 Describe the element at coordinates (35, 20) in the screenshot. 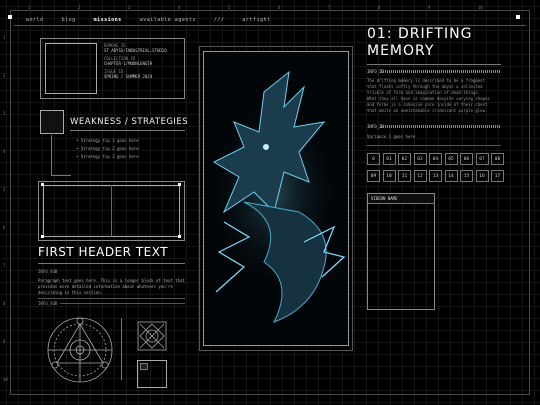

I see `nav-world: world` at that location.